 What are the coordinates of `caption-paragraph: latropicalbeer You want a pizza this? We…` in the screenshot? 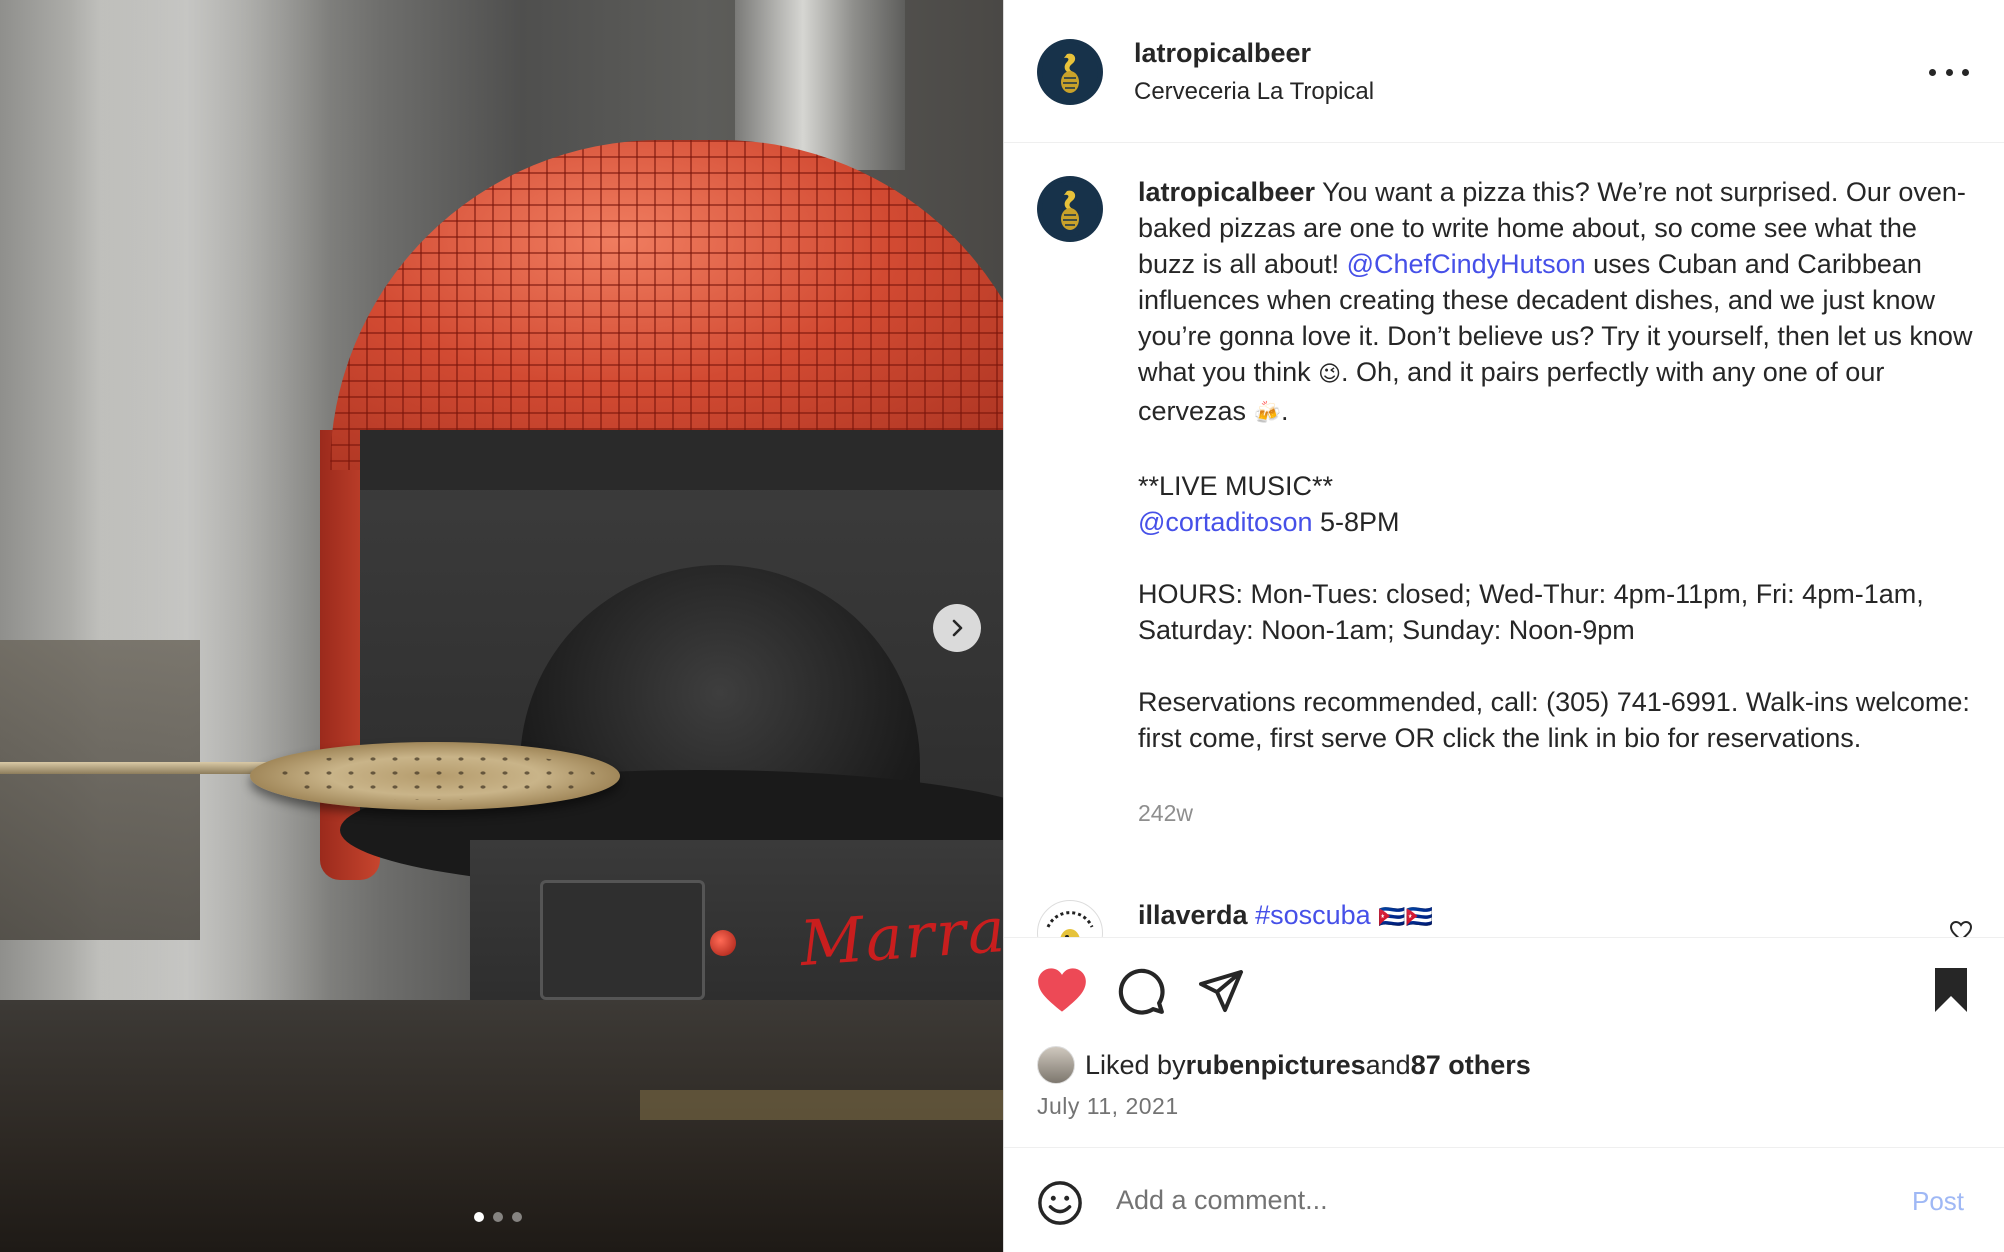 It's located at (1558, 303).